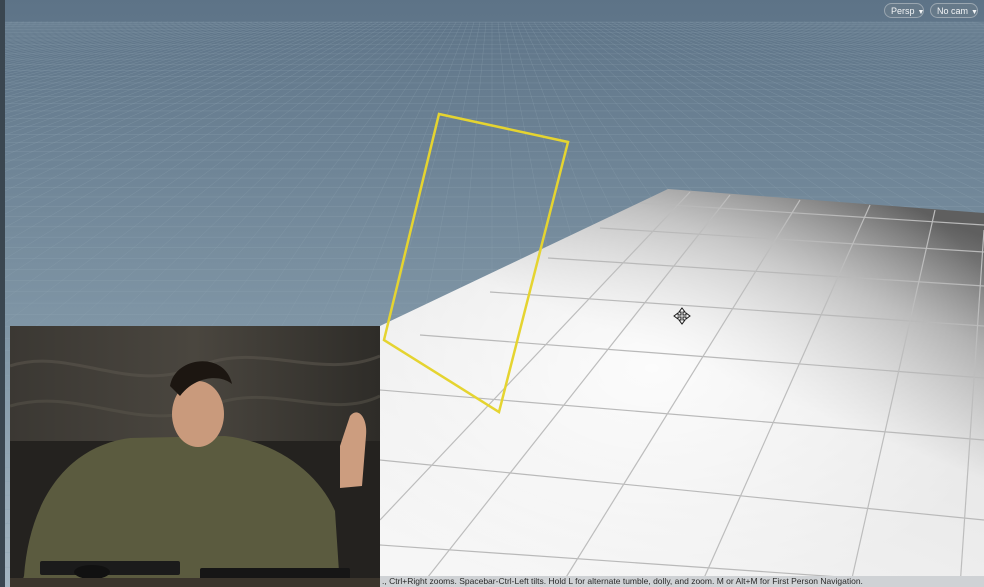  I want to click on camera-view-menu-button: Persp ▼, so click(904, 10).